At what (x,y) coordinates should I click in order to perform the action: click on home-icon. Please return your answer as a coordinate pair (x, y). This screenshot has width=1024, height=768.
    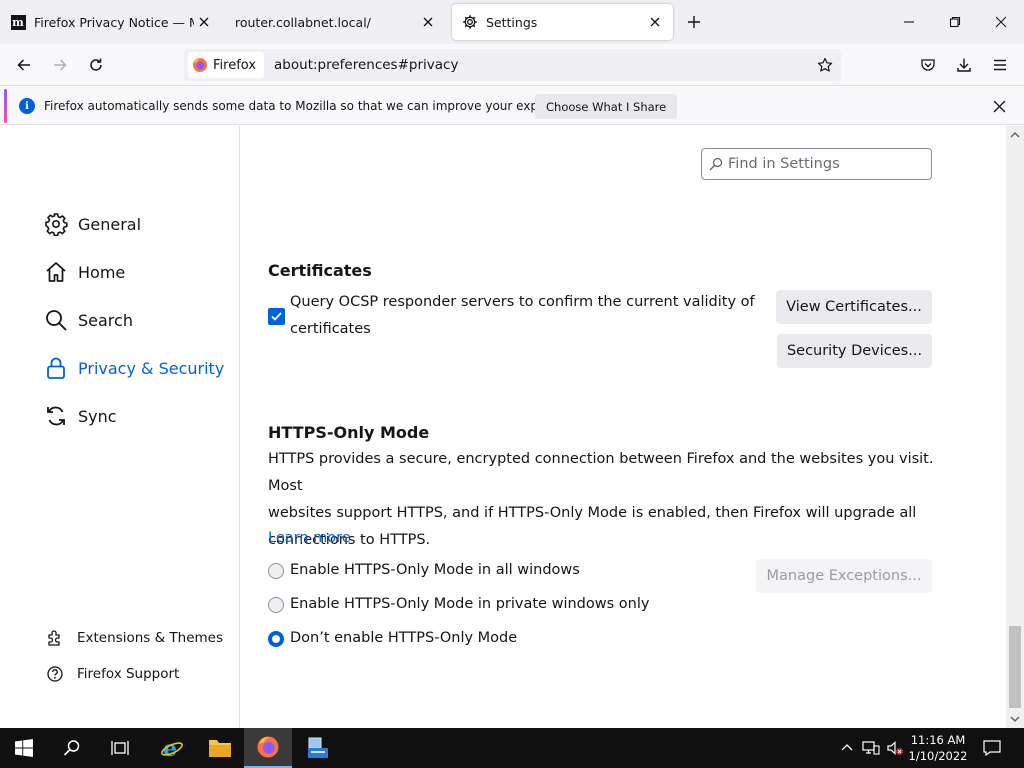
    Looking at the image, I should click on (56, 272).